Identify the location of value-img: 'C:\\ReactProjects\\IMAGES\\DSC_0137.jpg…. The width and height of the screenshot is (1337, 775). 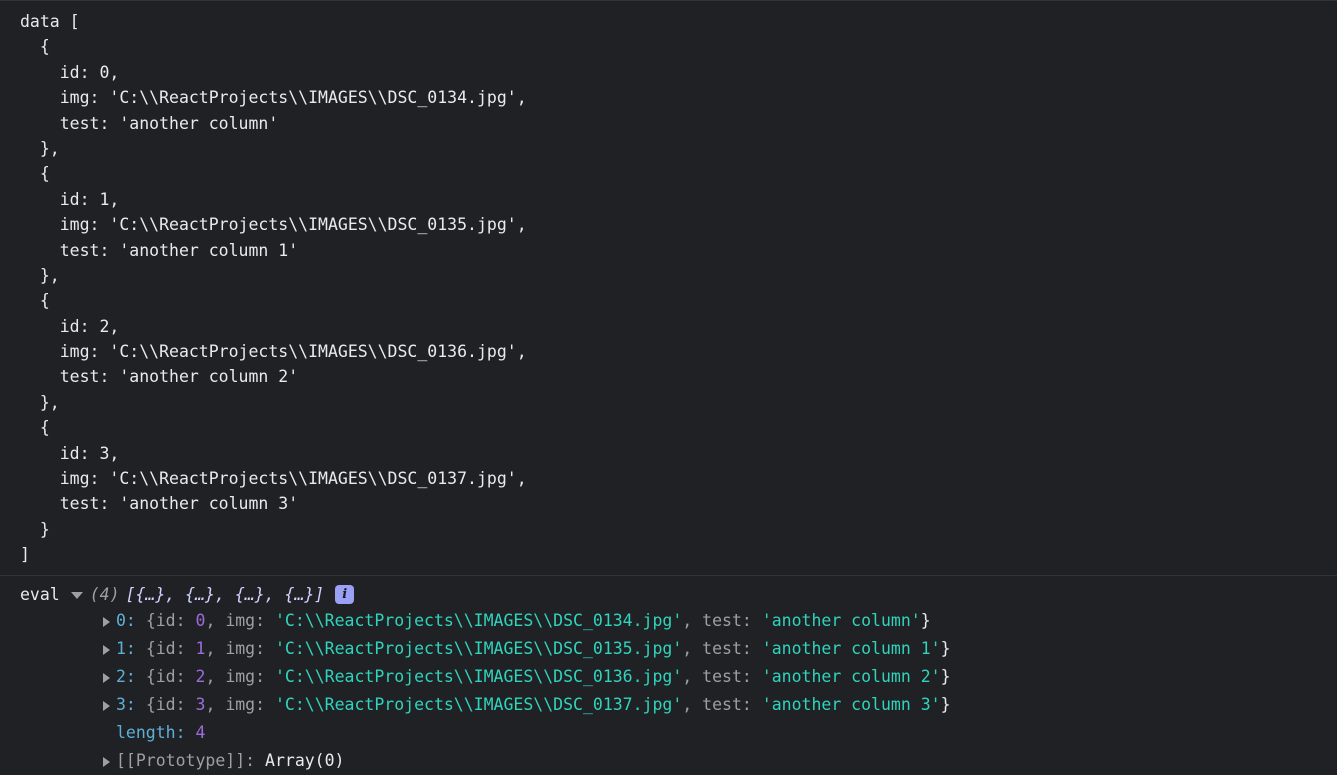
(479, 704).